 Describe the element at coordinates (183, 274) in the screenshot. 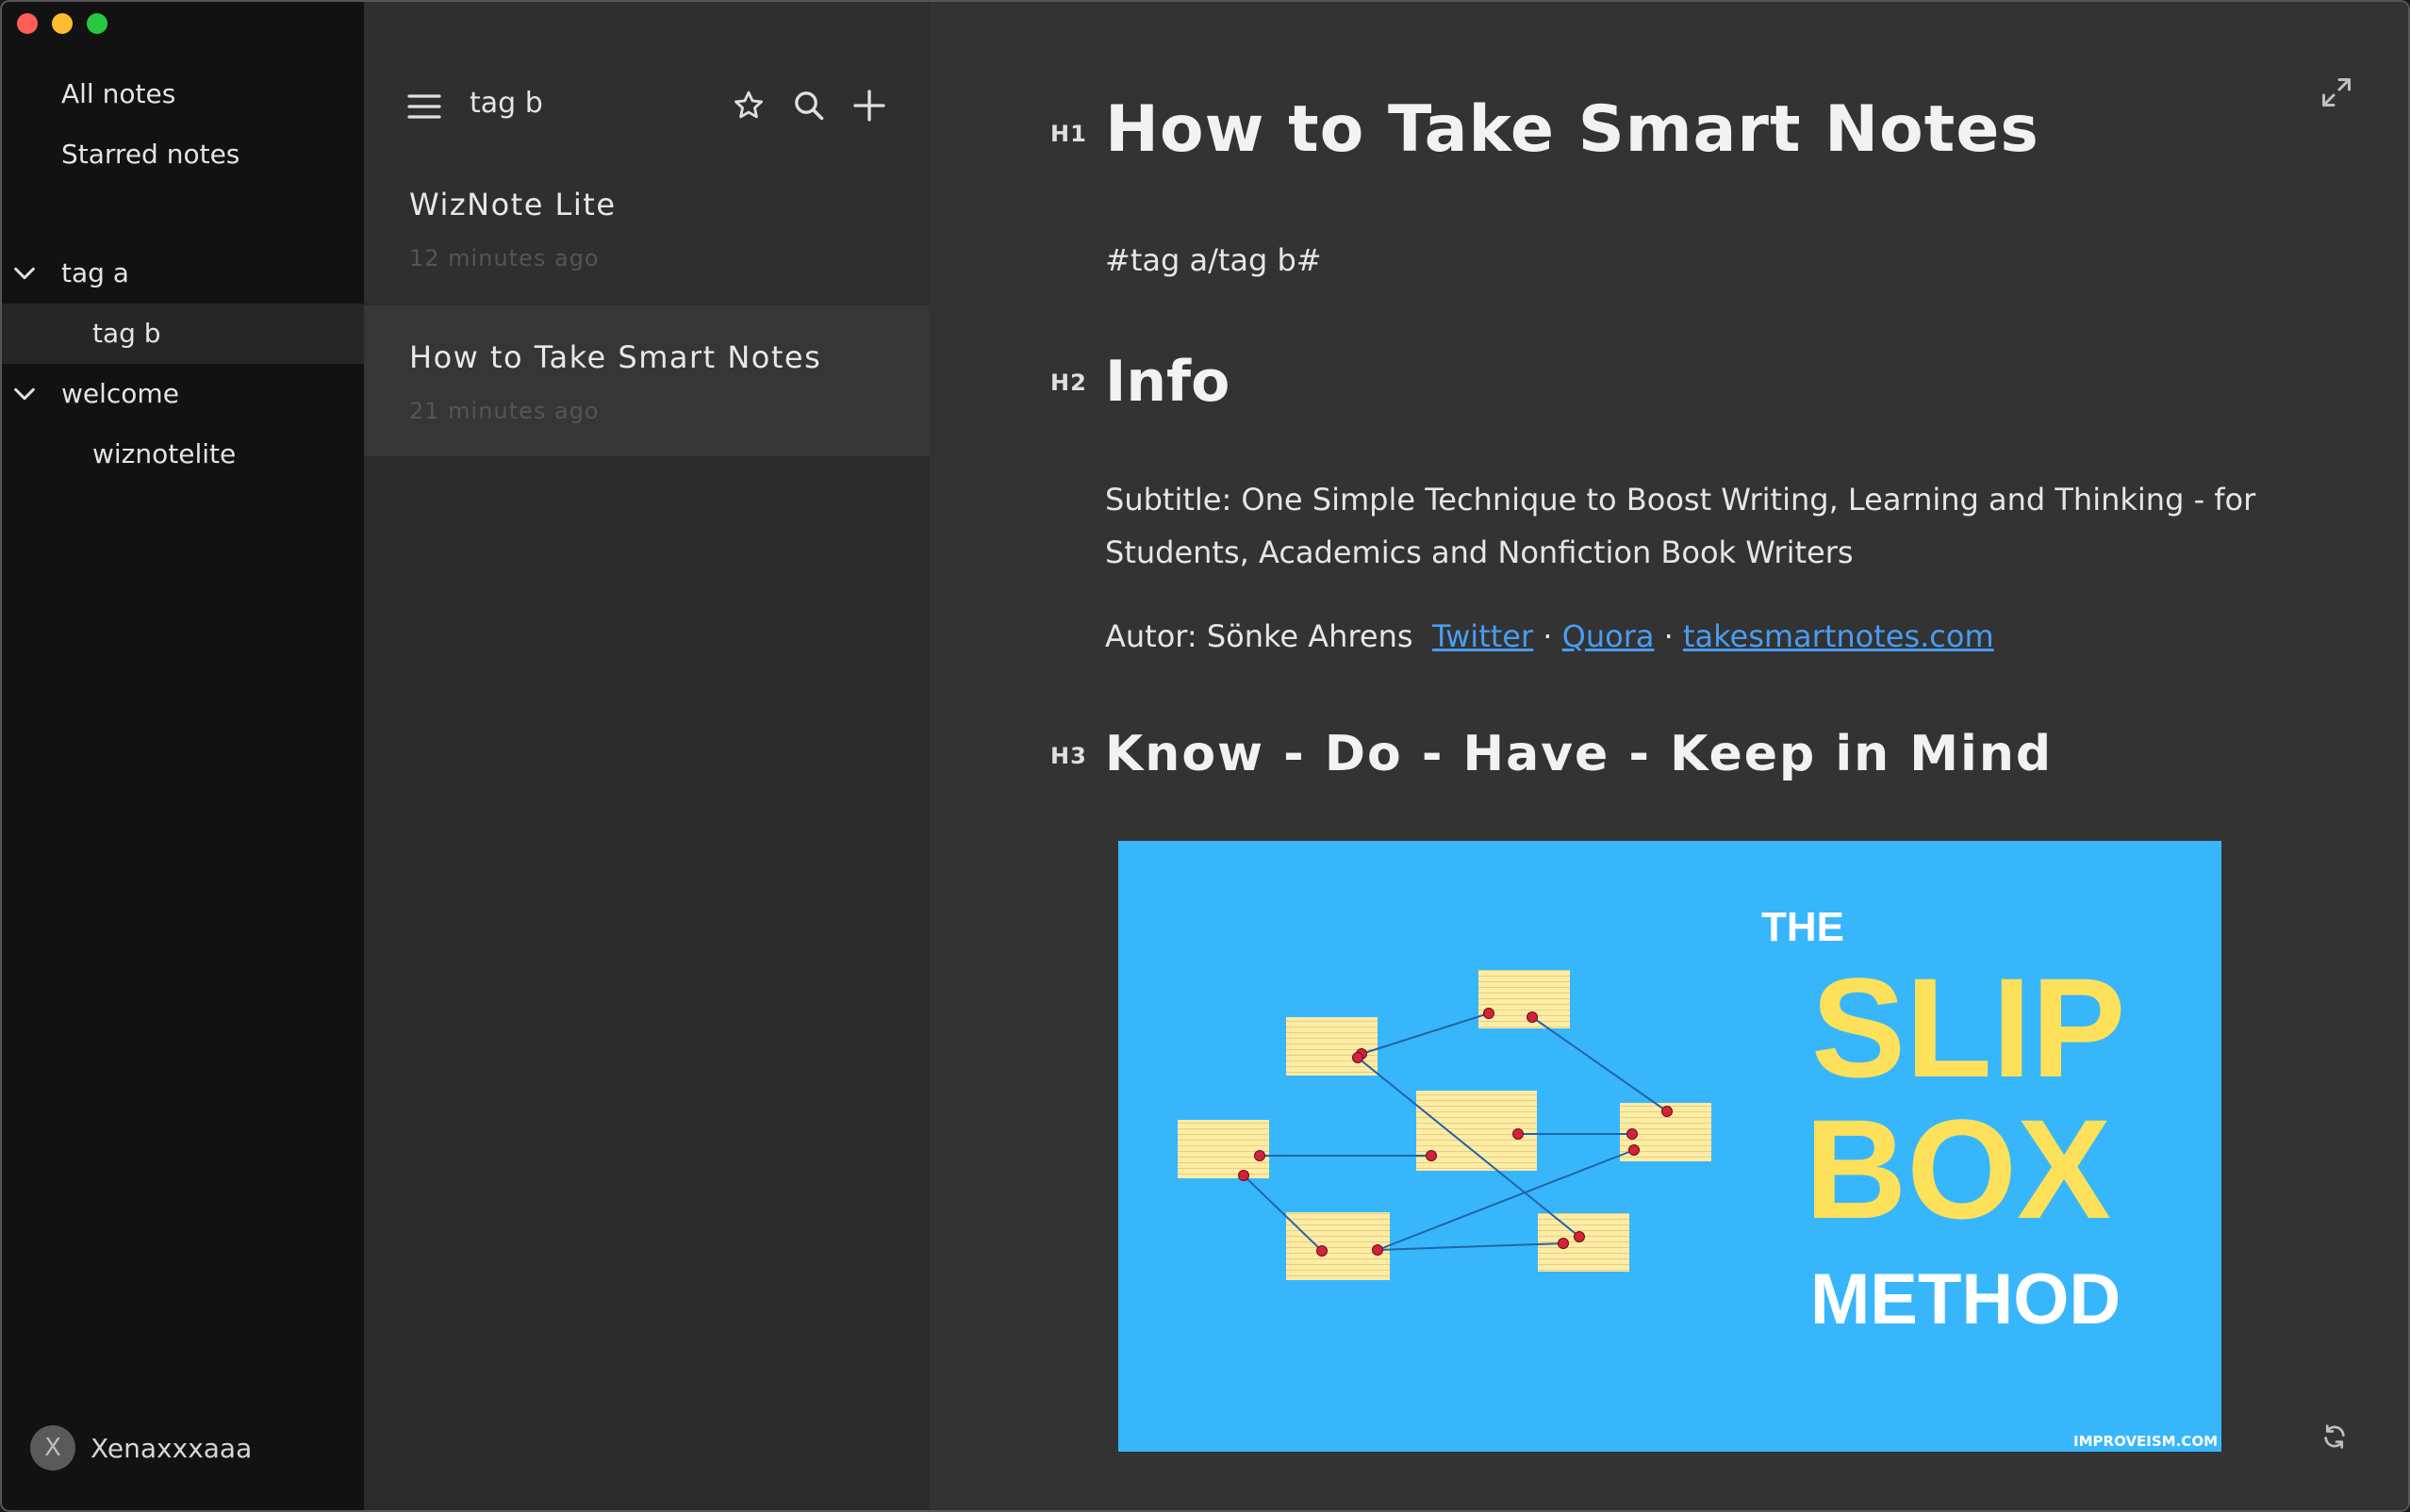

I see `sidebar-tag-tag-a: tag a` at that location.